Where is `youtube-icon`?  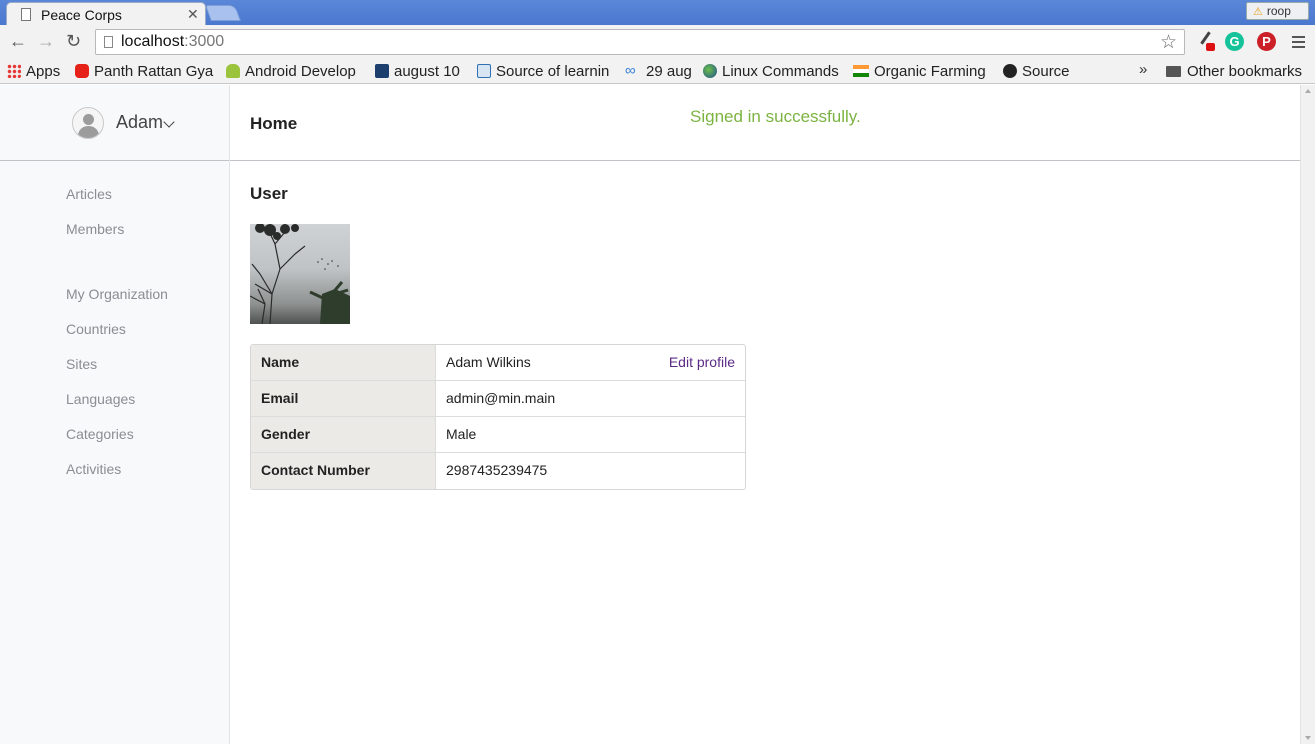
youtube-icon is located at coordinates (82, 71).